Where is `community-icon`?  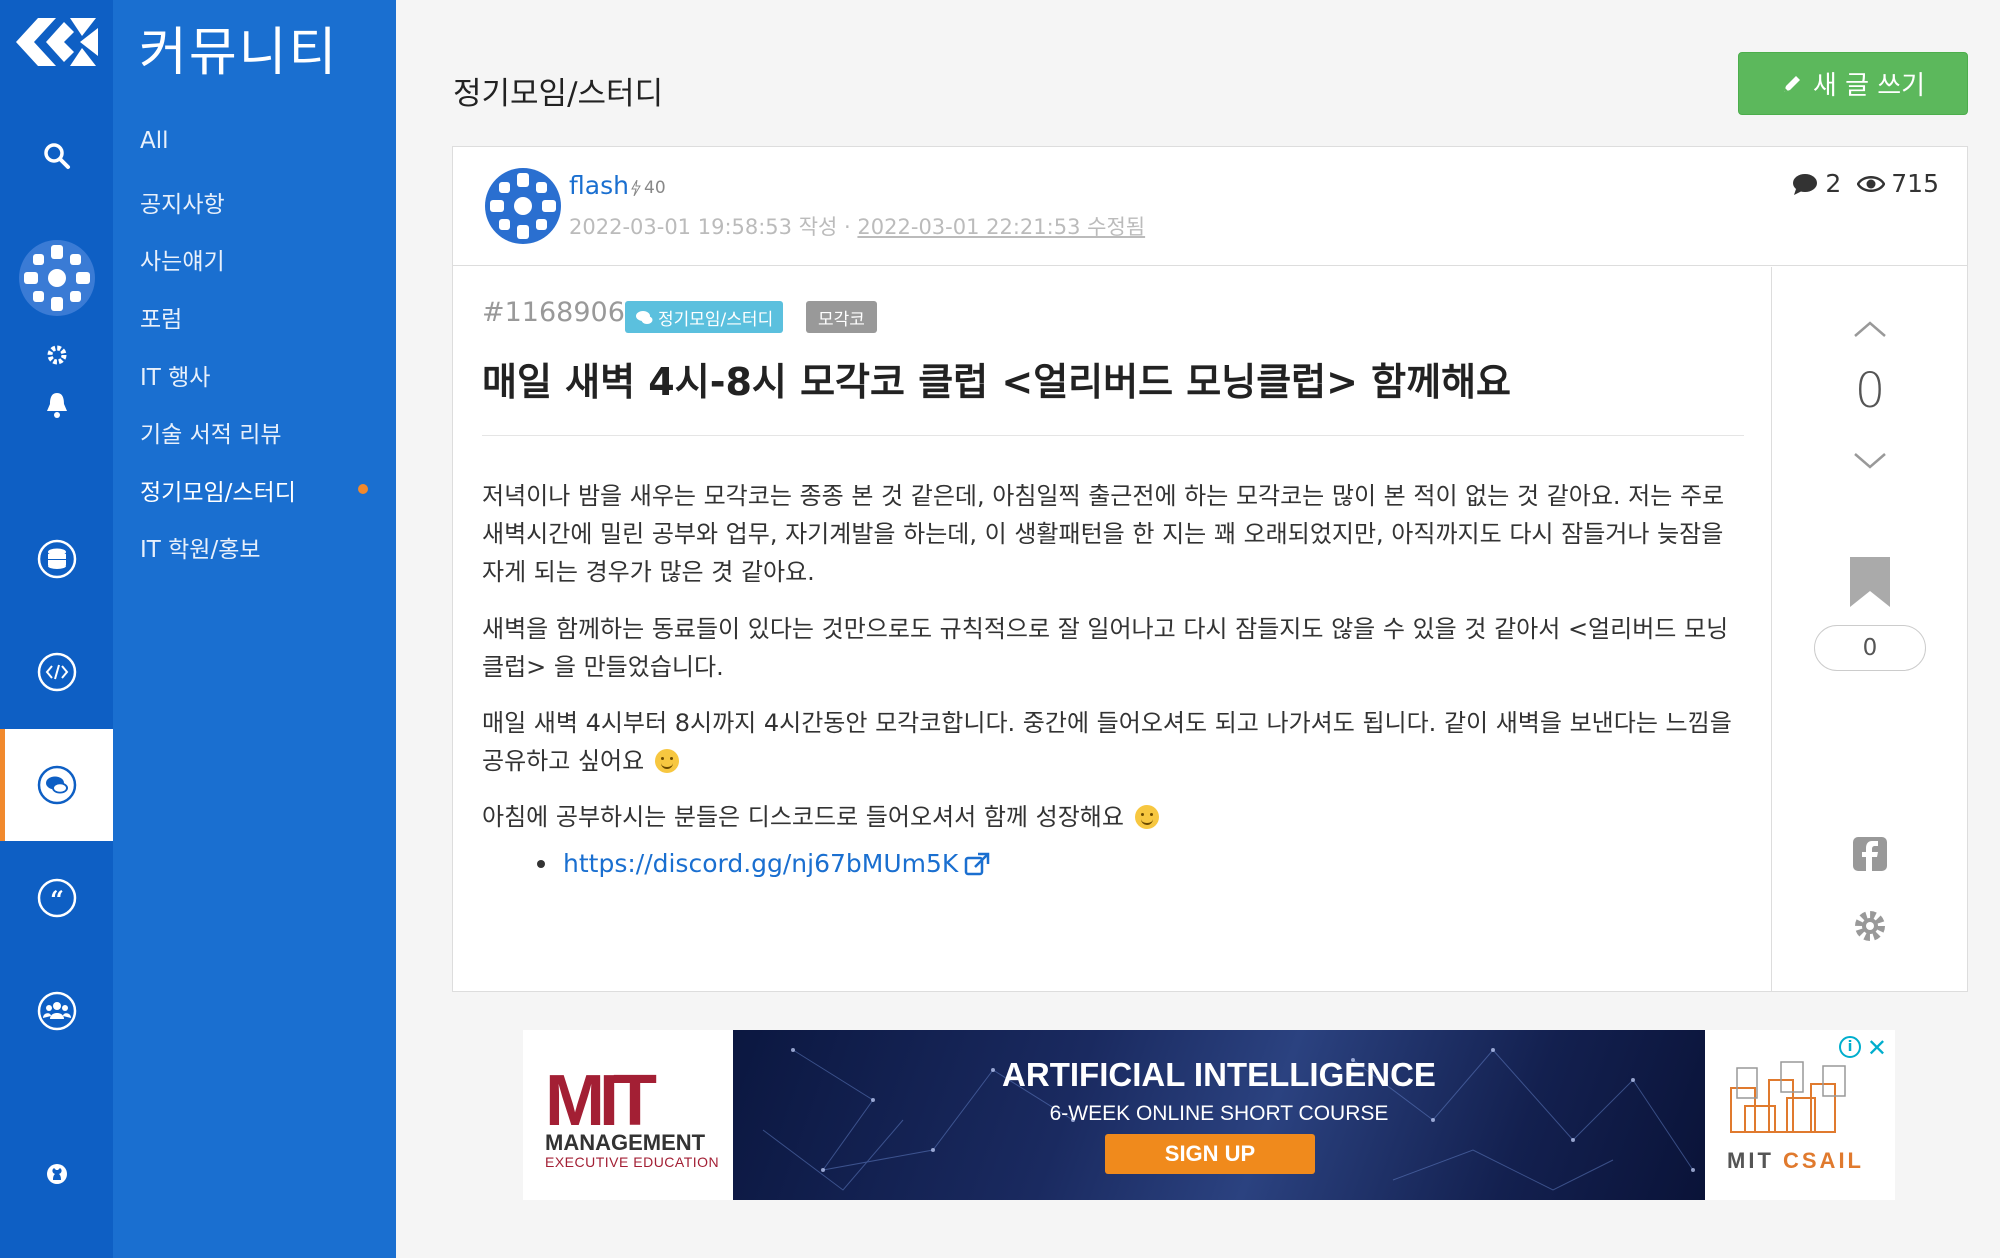
community-icon is located at coordinates (56, 785).